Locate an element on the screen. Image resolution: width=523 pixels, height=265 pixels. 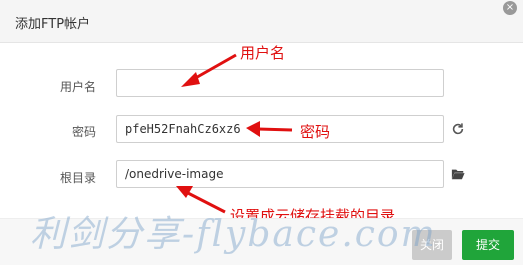
password-input: pfeH52FnahCz6xz6 is located at coordinates (280, 129).